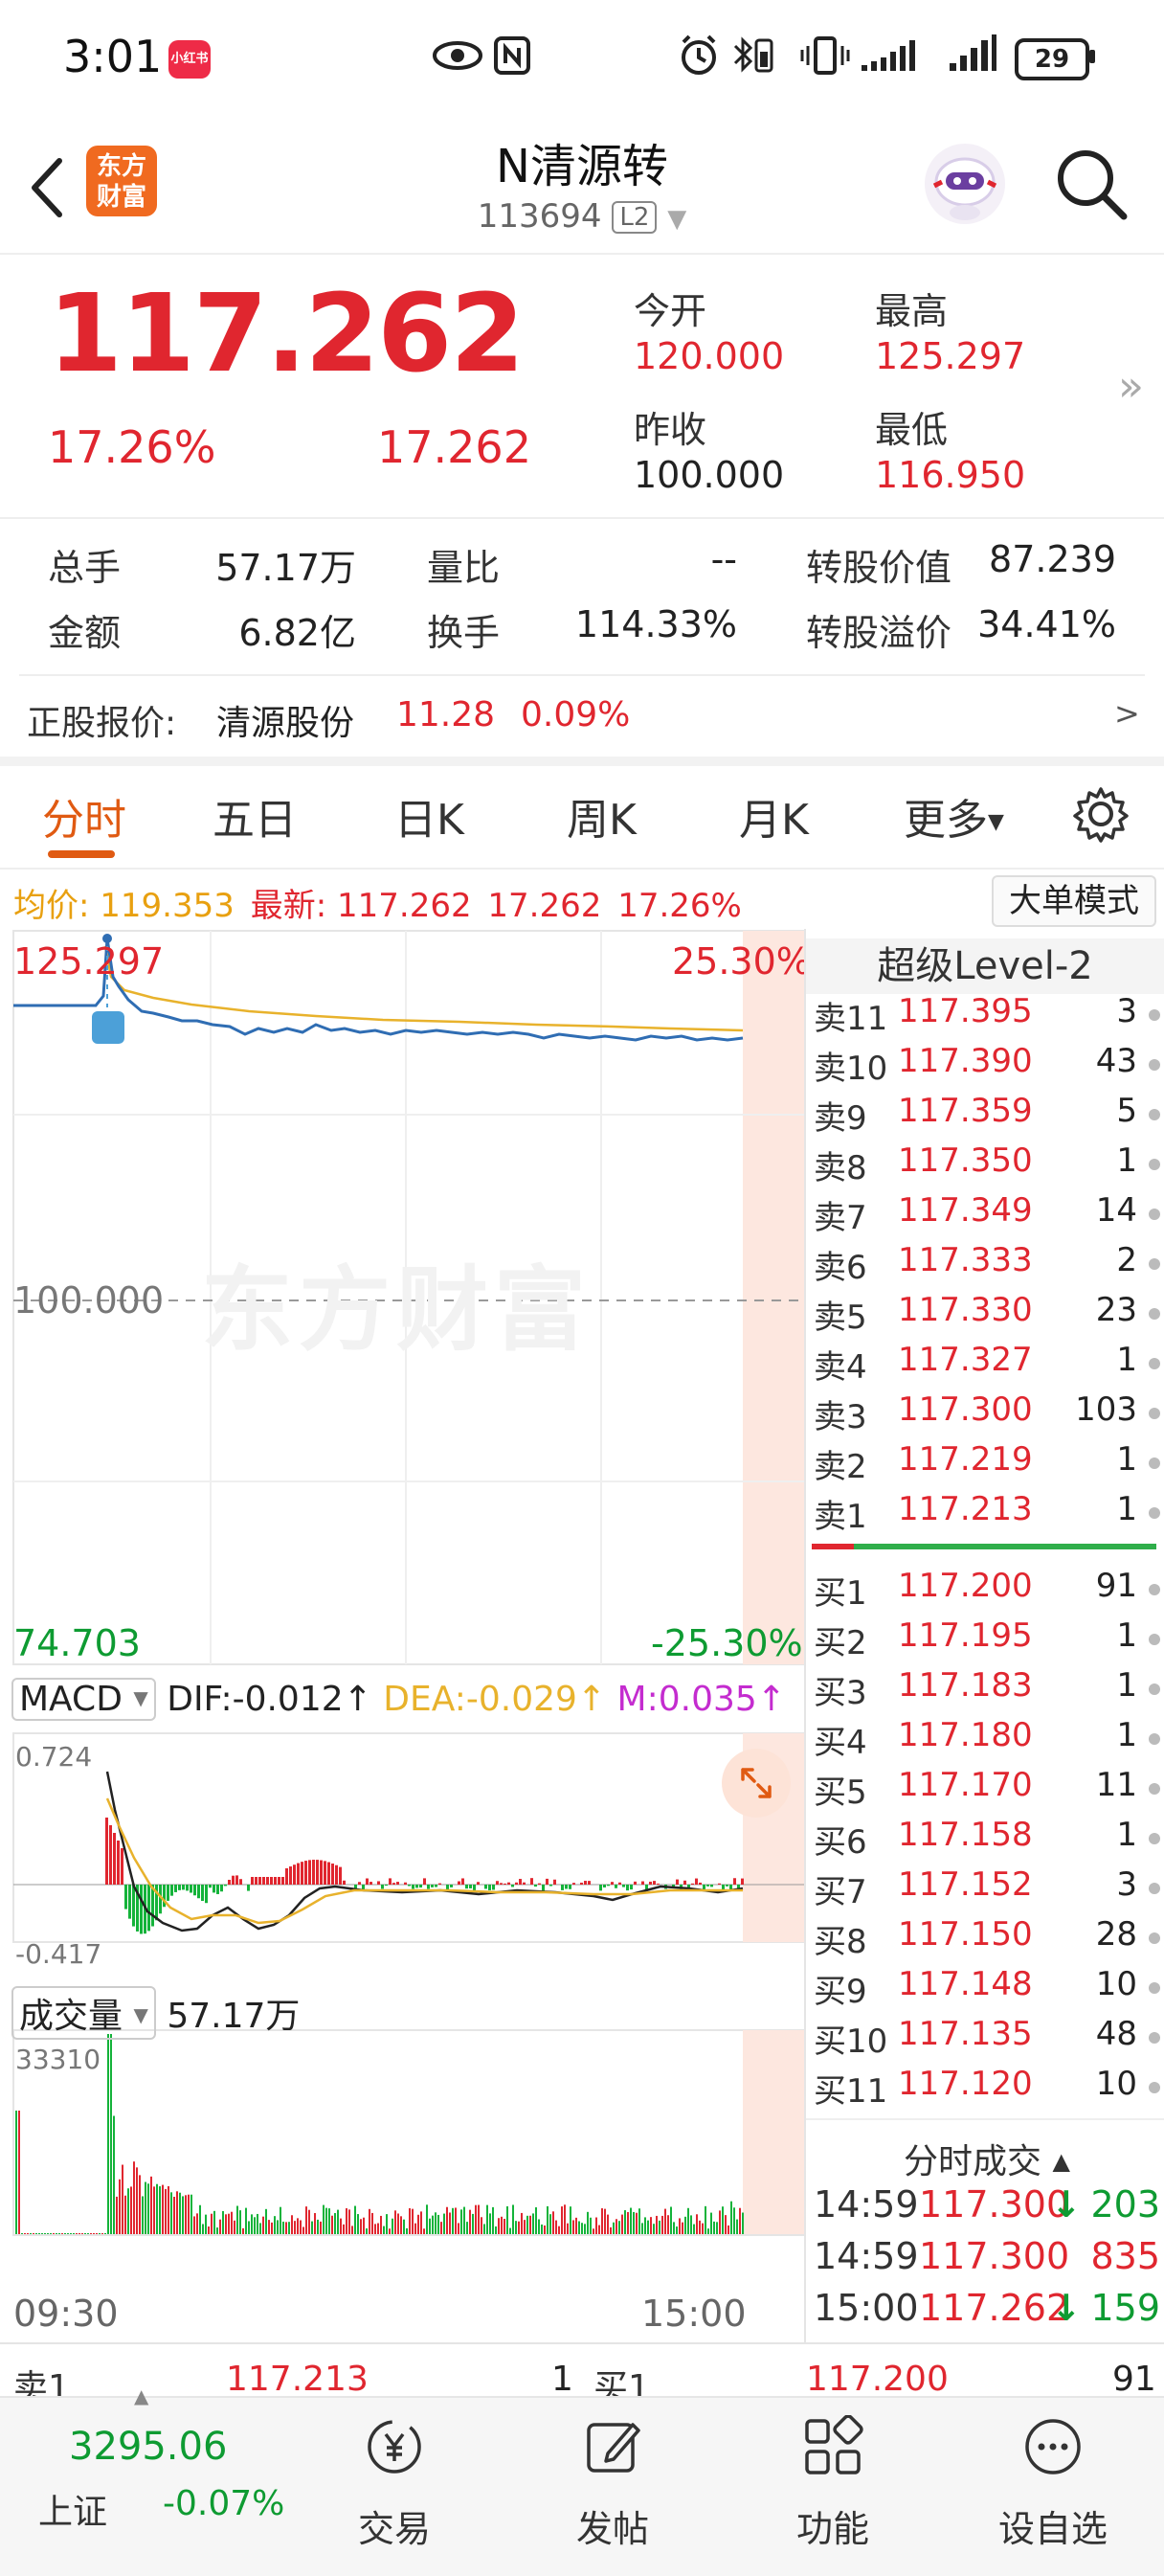  What do you see at coordinates (109, 1057) in the screenshot?
I see `sell-marker-text: S` at bounding box center [109, 1057].